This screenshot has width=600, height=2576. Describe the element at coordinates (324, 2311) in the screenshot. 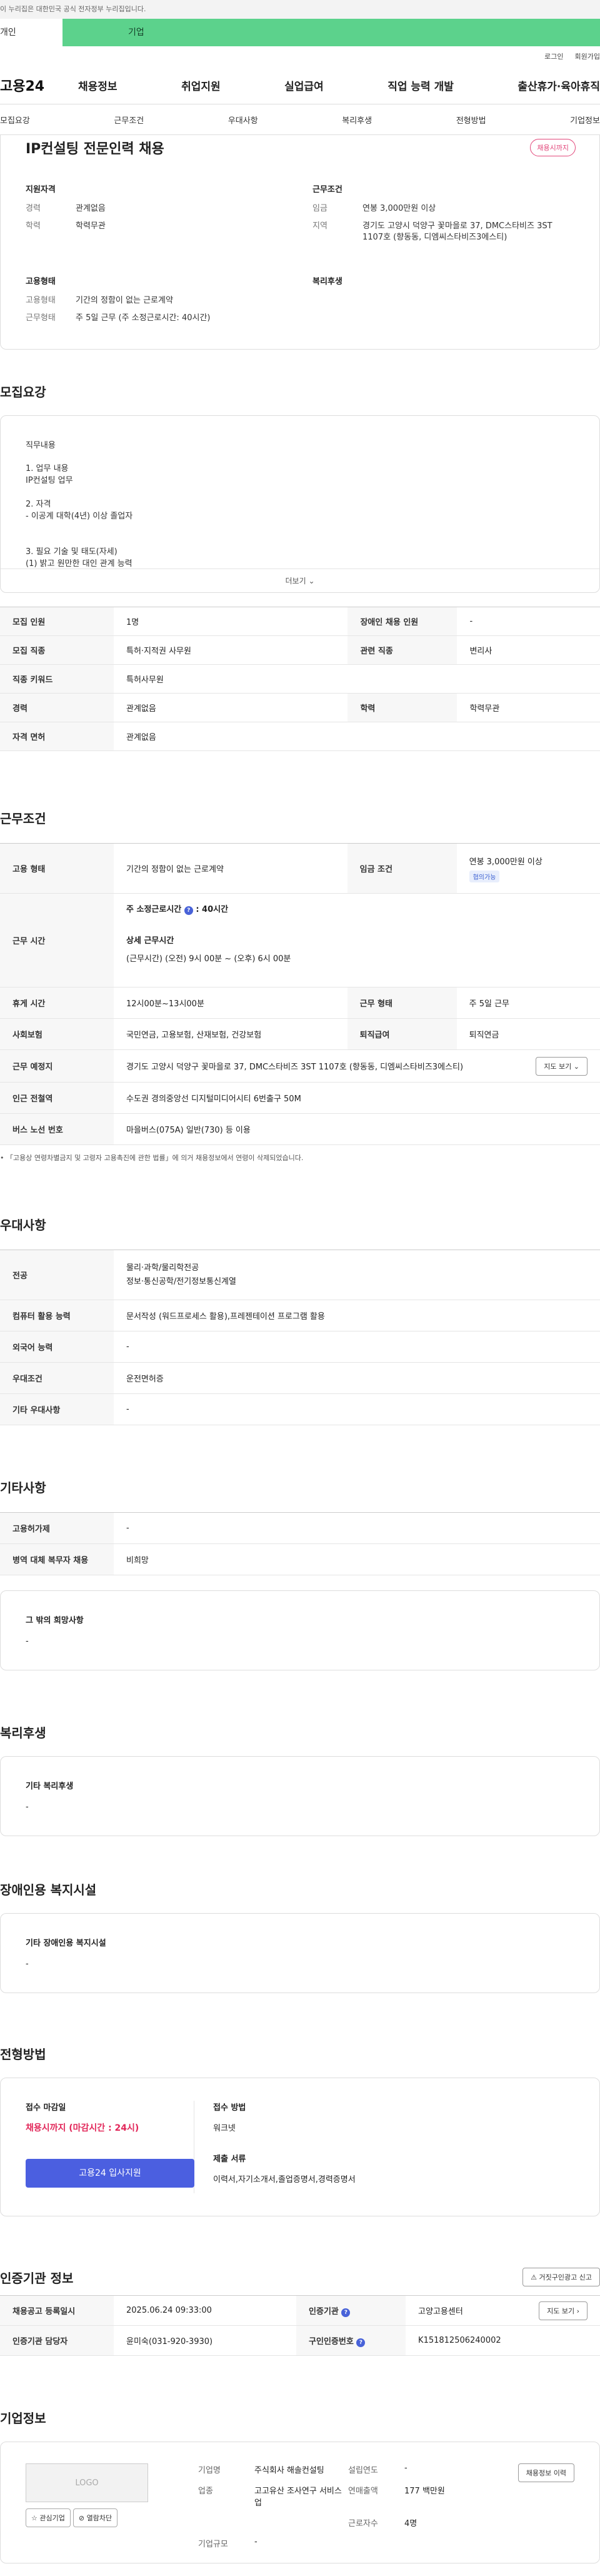

I see `cert-agency-label: 인증기관` at that location.